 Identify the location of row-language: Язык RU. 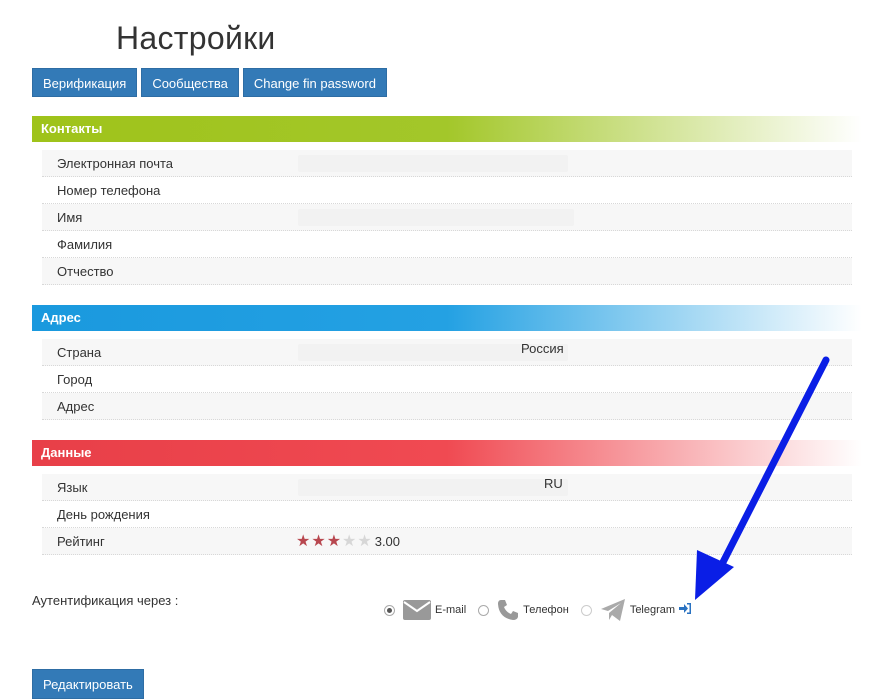
(447, 487).